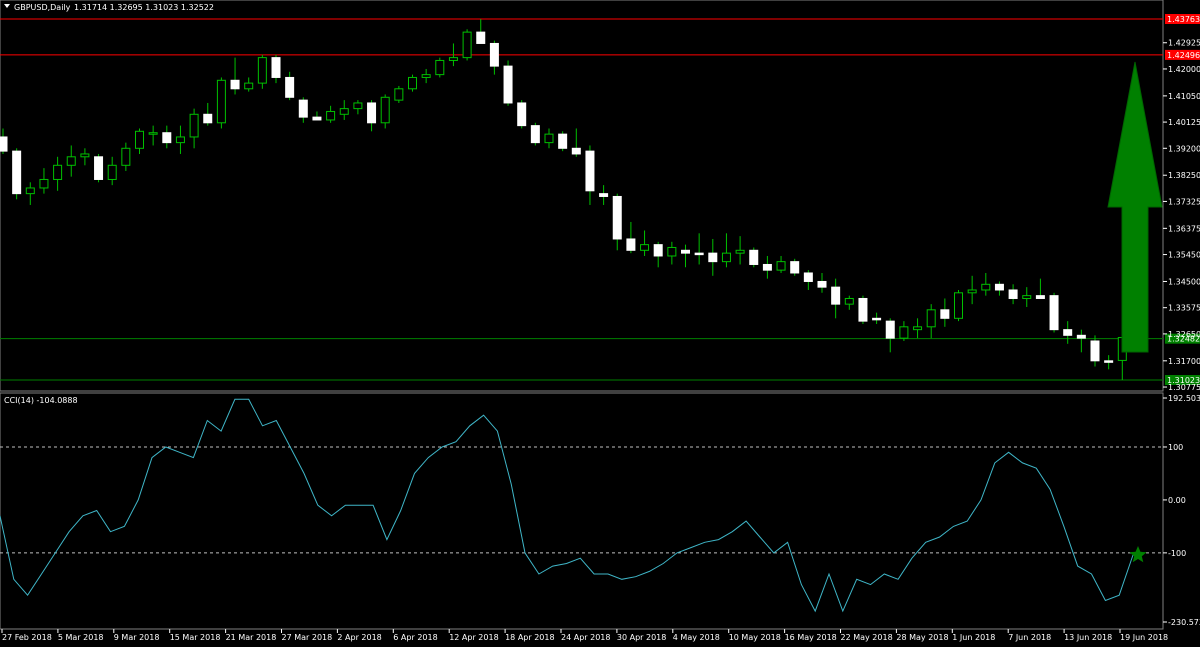  Describe the element at coordinates (696, 637) in the screenshot. I see `time-tick-label: 4 May 2018` at that location.